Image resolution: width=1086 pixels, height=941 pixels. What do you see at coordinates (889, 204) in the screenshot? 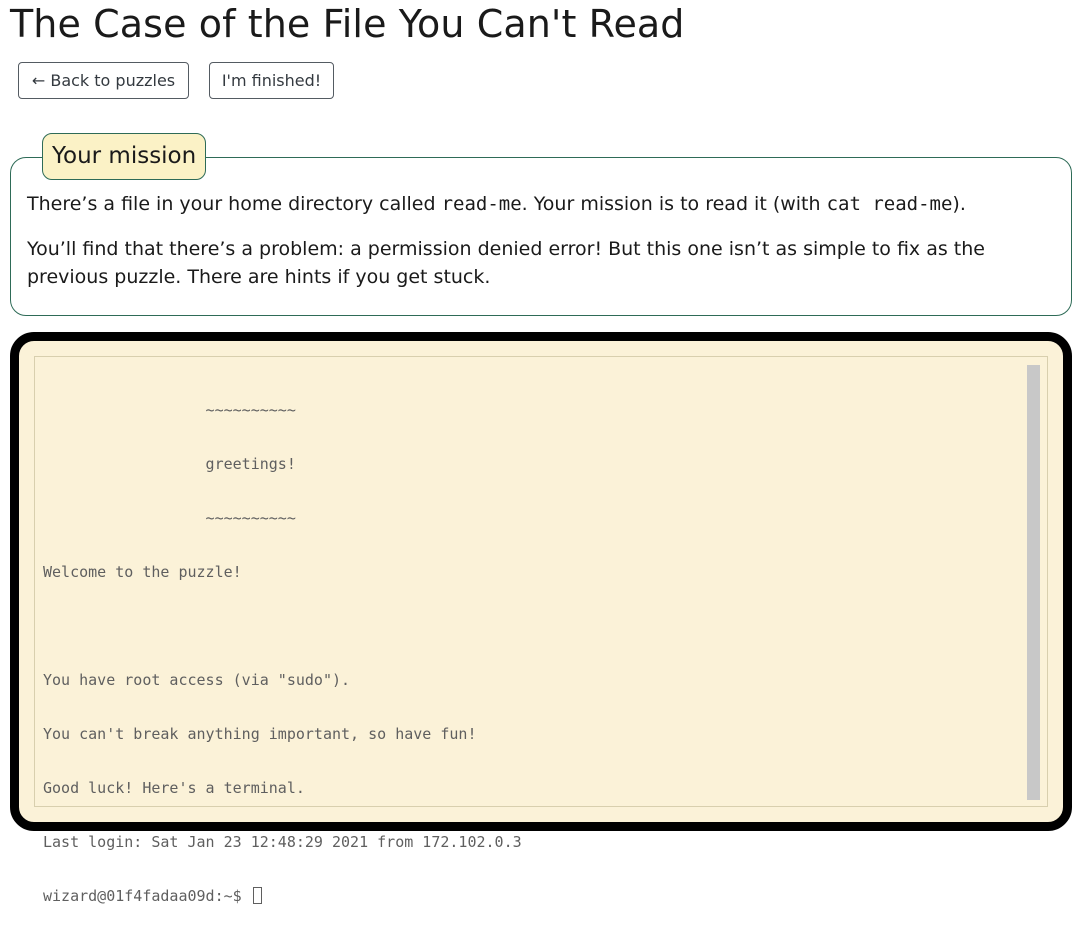
I see `command-code: cat read-me` at bounding box center [889, 204].